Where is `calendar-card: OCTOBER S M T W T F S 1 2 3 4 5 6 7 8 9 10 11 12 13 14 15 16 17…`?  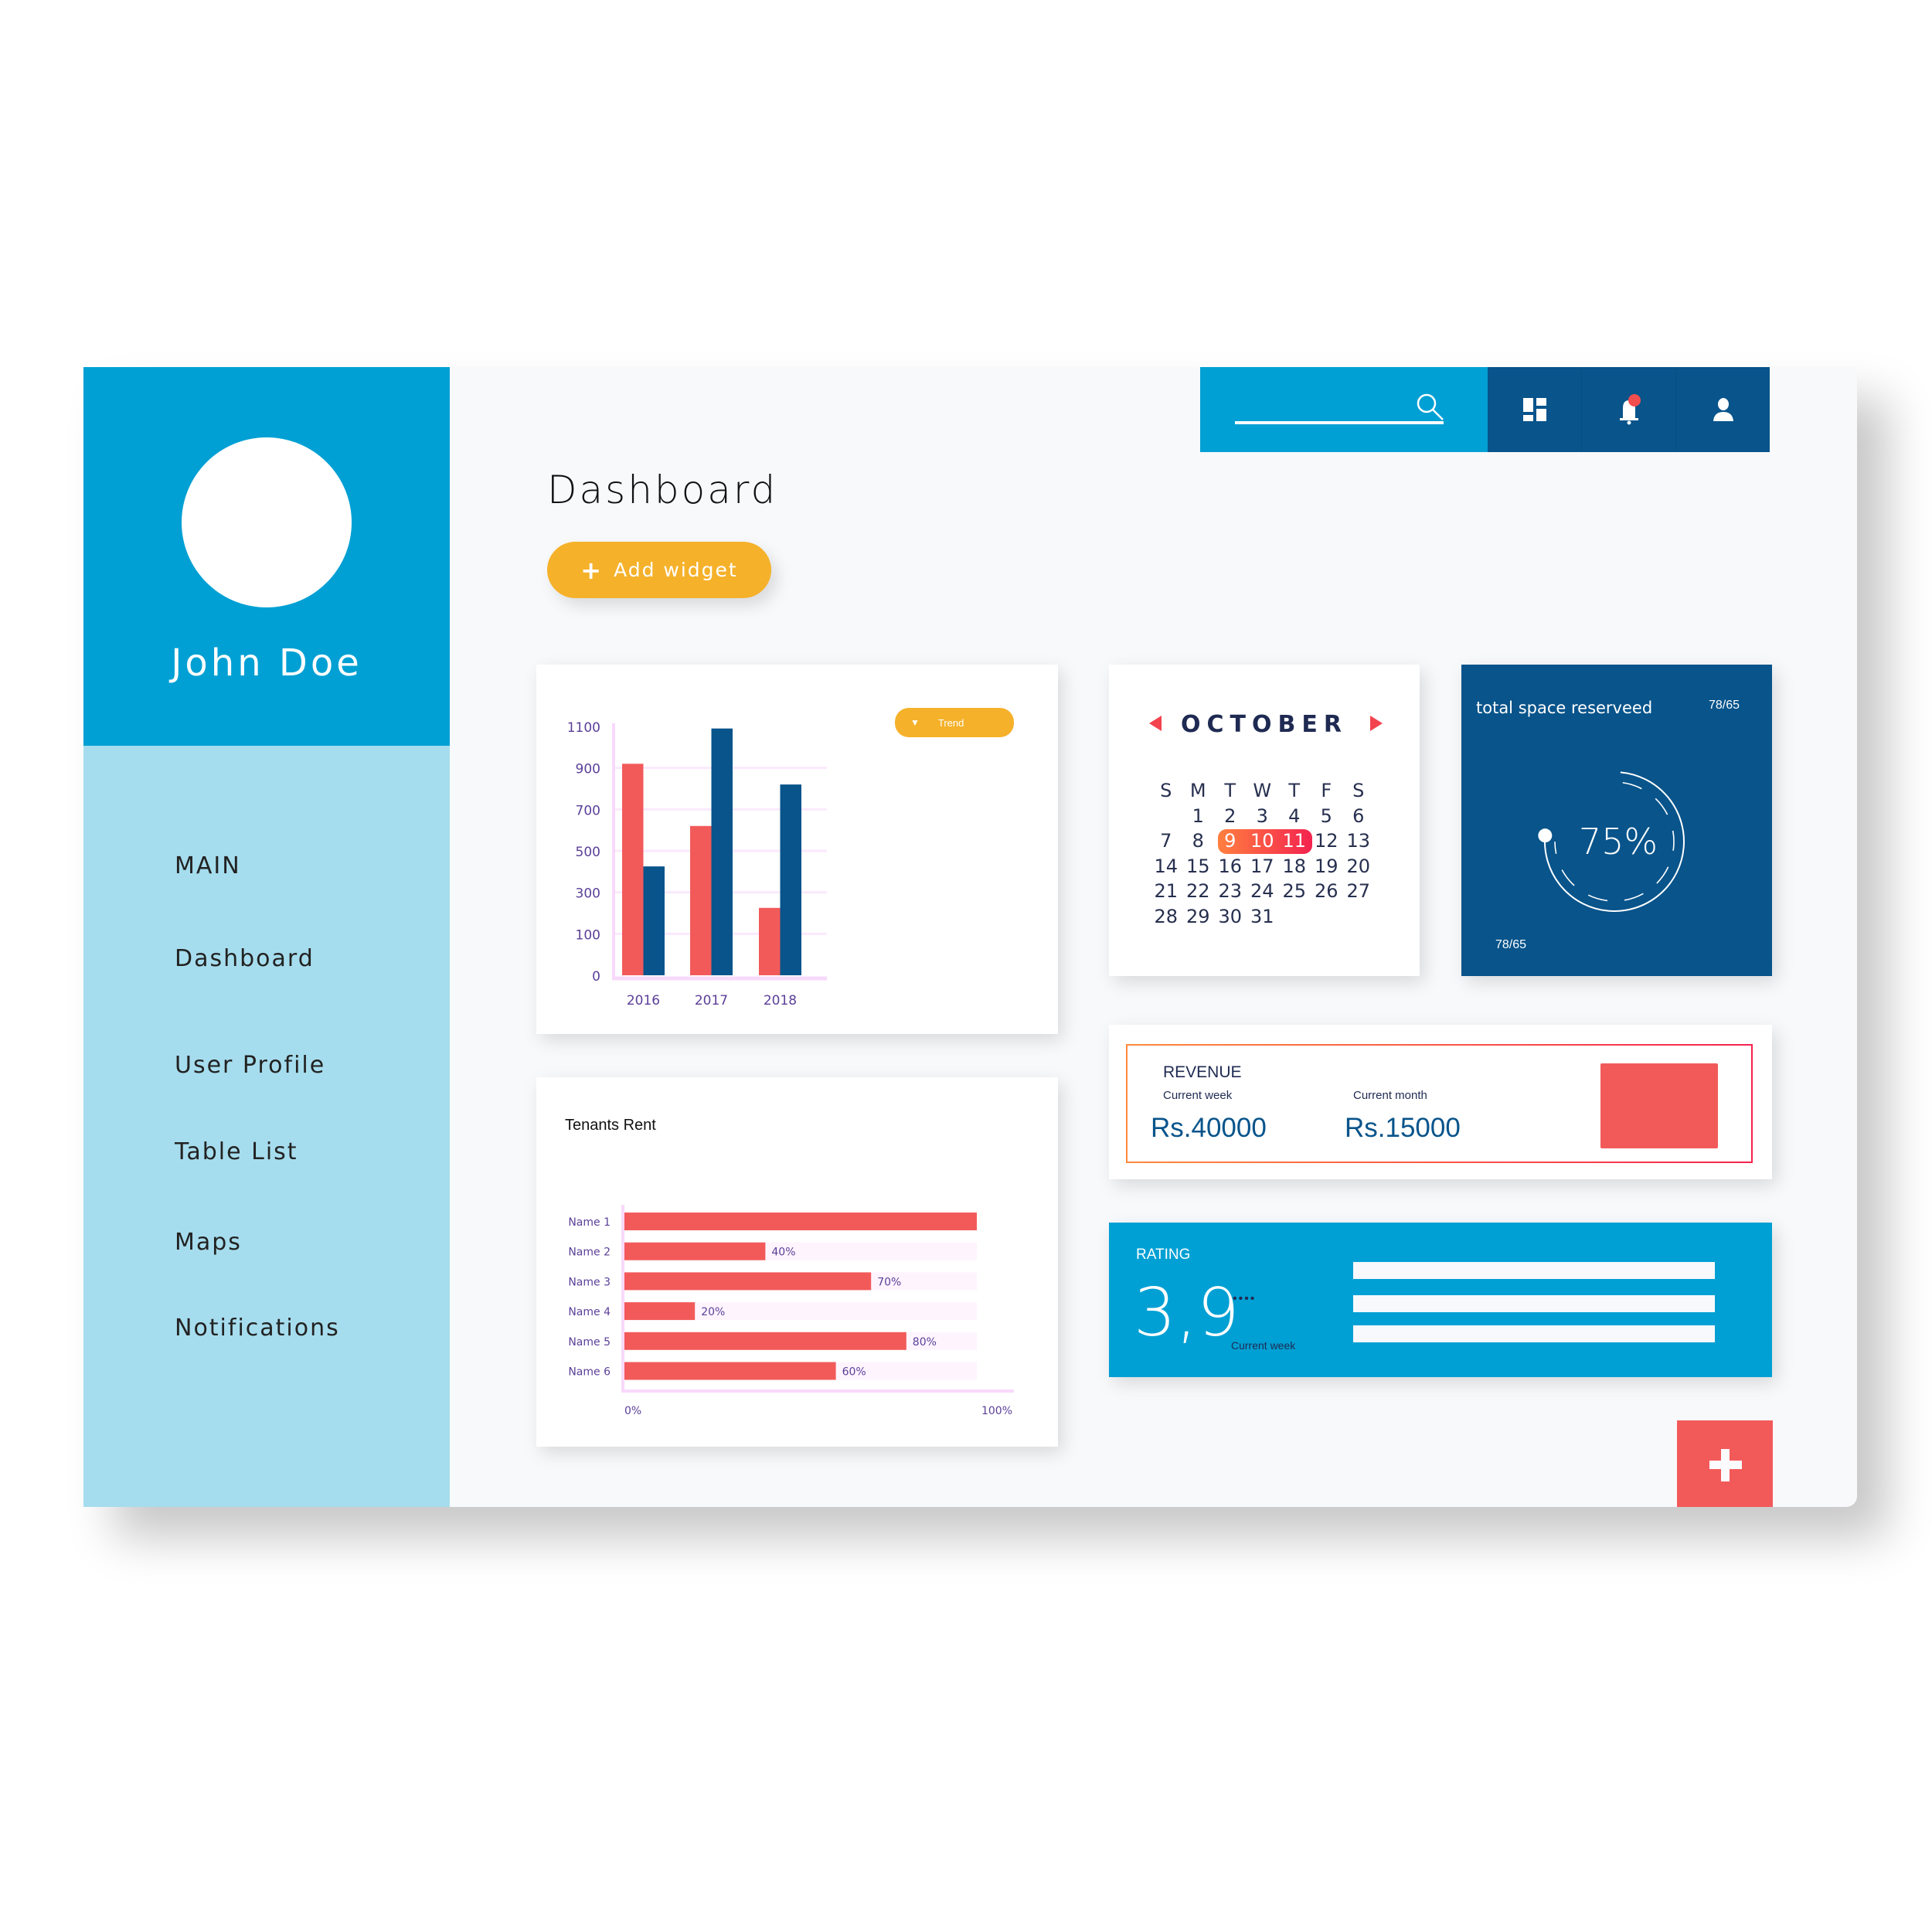 calendar-card: OCTOBER S M T W T F S 1 2 3 4 5 6 7 8 9 10 11 12 13 14 15 16 17… is located at coordinates (1264, 821).